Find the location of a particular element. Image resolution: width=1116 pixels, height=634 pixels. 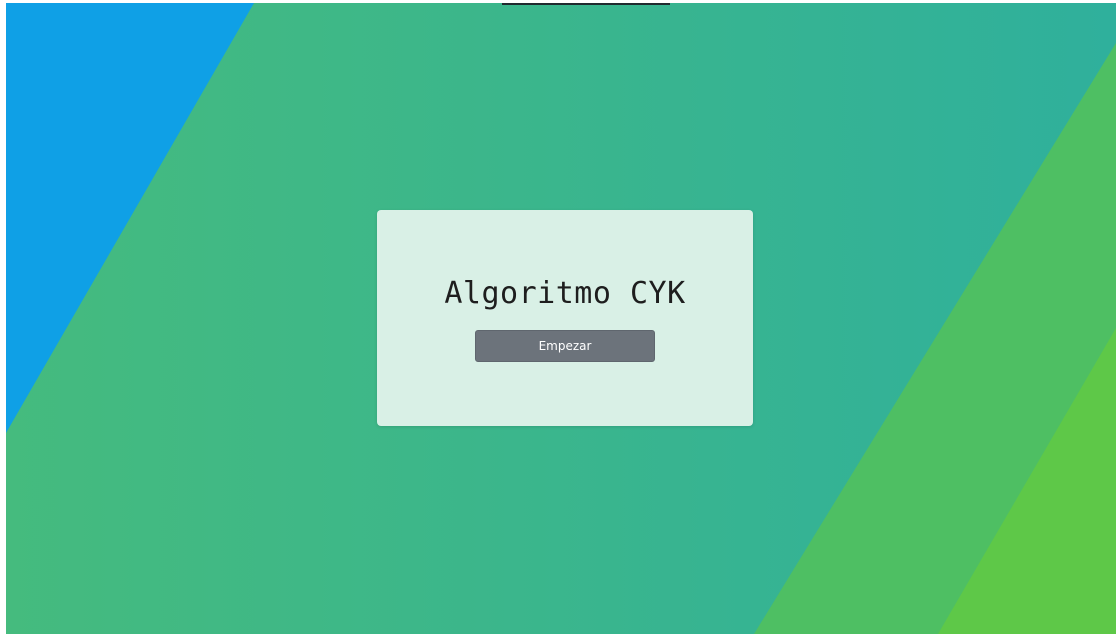

start-button: Empezar is located at coordinates (565, 346).